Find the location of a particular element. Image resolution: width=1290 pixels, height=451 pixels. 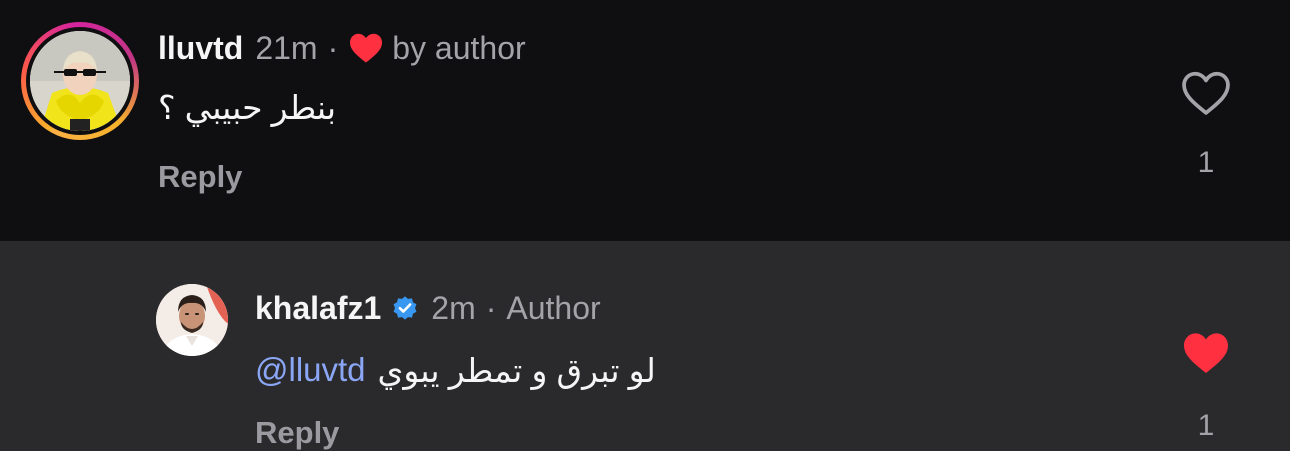

timestamp: 21m is located at coordinates (286, 47).